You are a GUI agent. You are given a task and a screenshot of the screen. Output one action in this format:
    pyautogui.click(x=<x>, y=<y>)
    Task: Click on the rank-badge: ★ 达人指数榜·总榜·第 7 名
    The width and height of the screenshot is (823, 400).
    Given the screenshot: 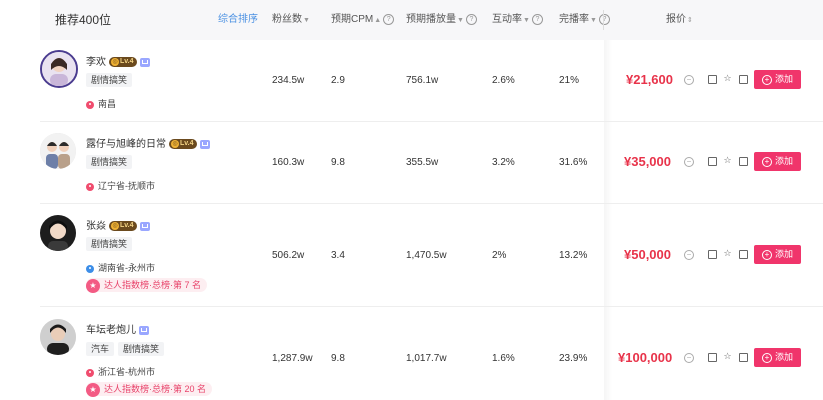 What is the action you would take?
    pyautogui.click(x=147, y=285)
    